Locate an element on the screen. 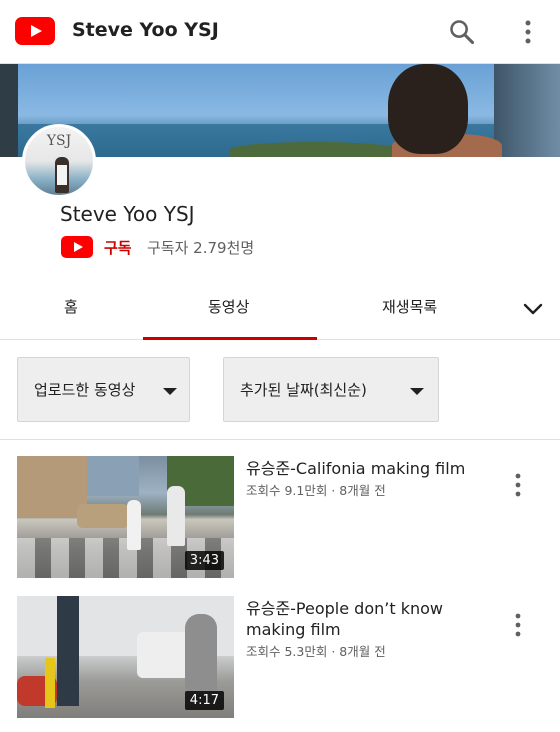 This screenshot has height=732, width=560. subscribe-button: 구독 is located at coordinates (118, 247).